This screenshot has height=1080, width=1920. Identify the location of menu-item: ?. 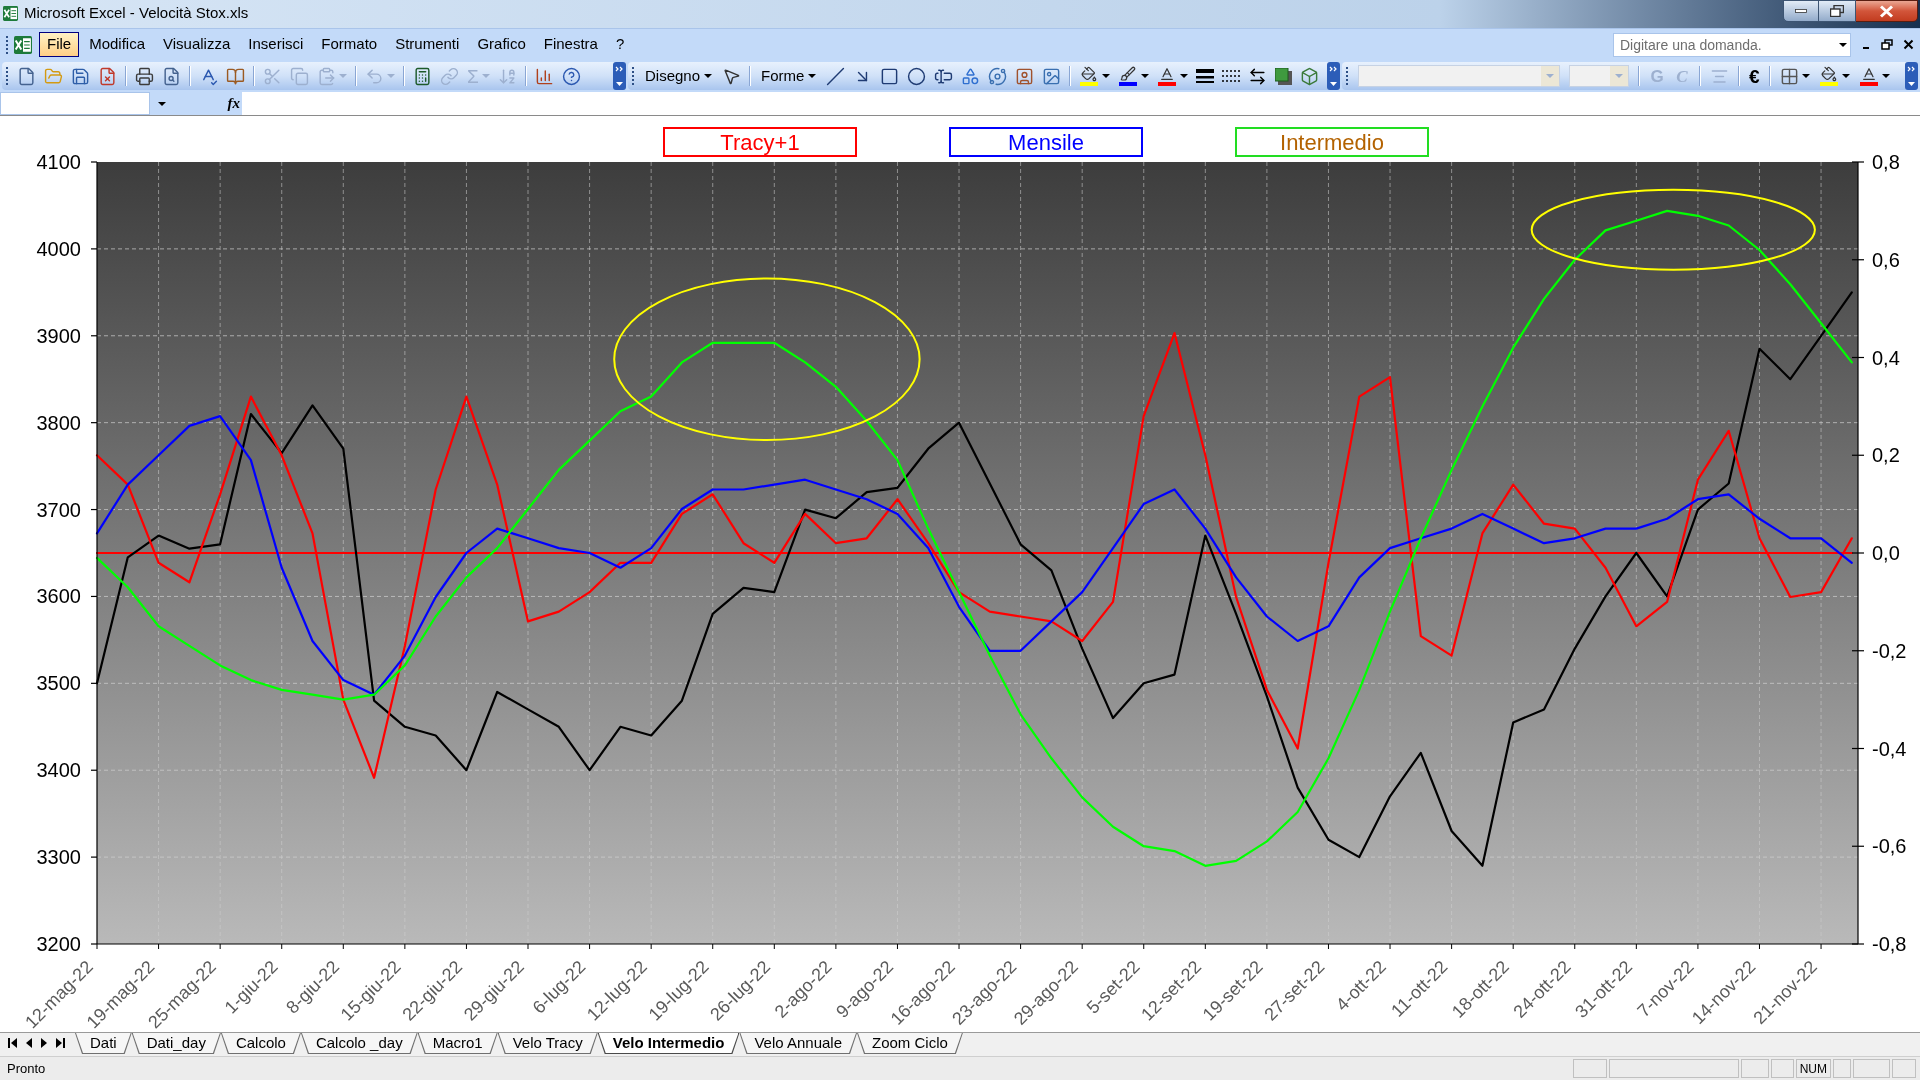
(620, 44).